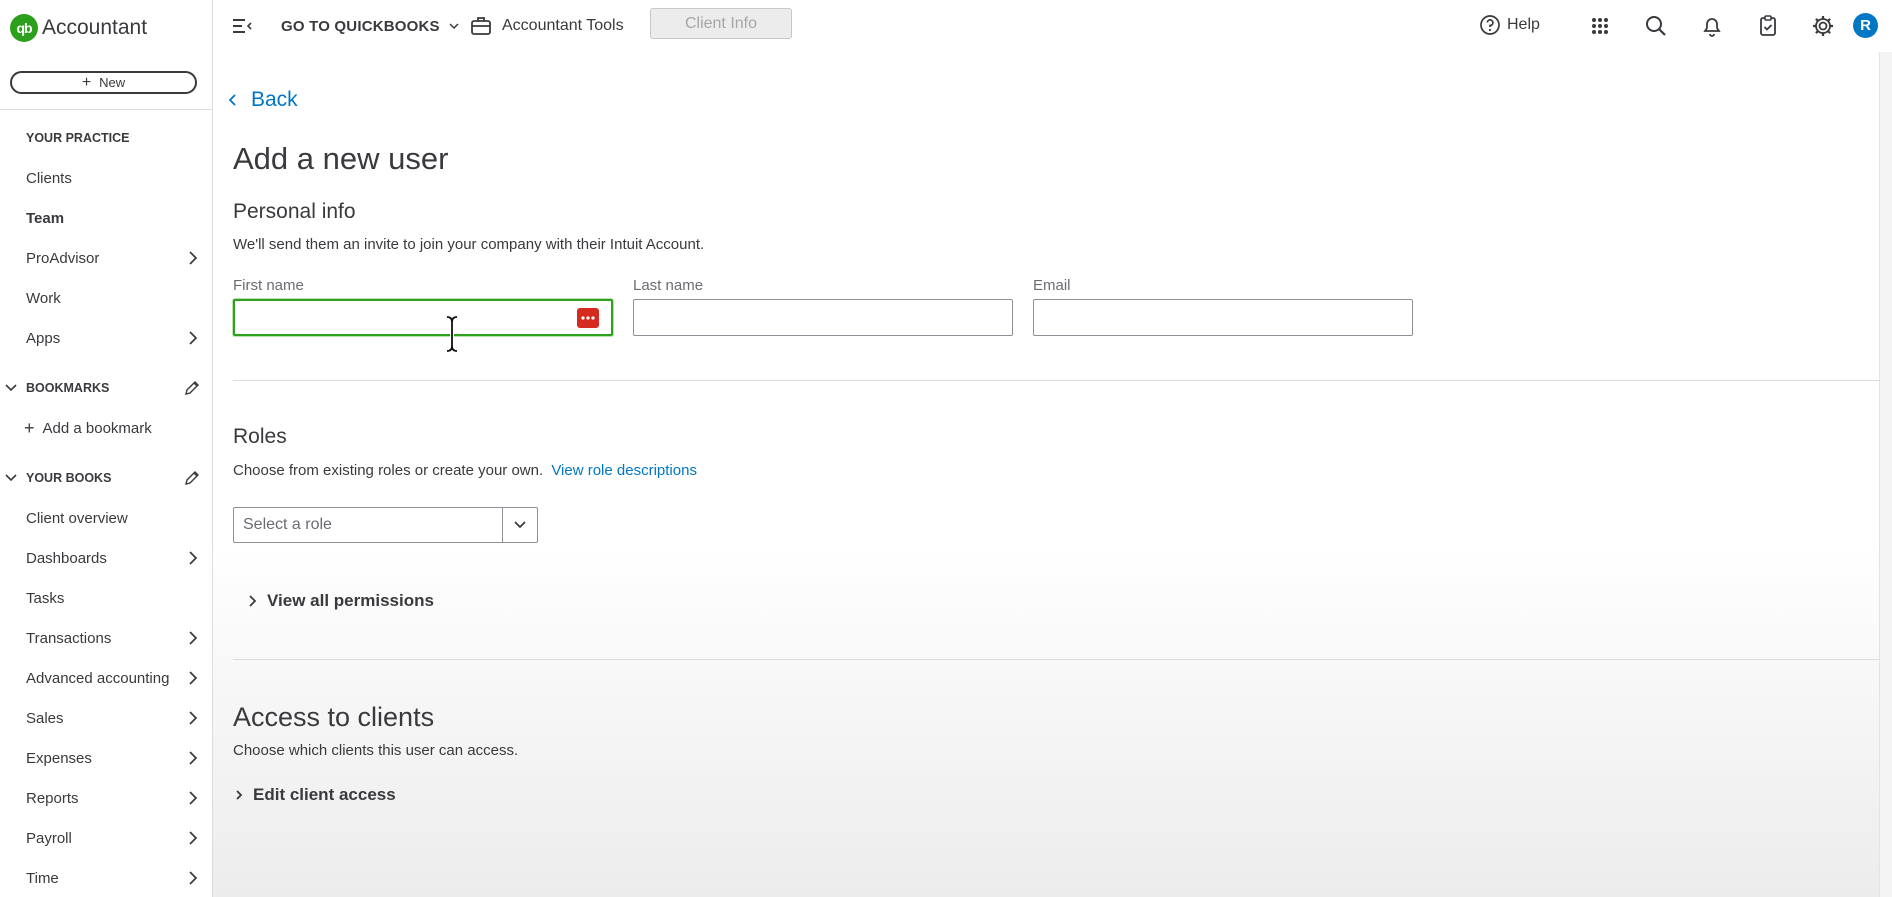 Image resolution: width=1892 pixels, height=897 pixels. What do you see at coordinates (1656, 26) in the screenshot?
I see `search-icon` at bounding box center [1656, 26].